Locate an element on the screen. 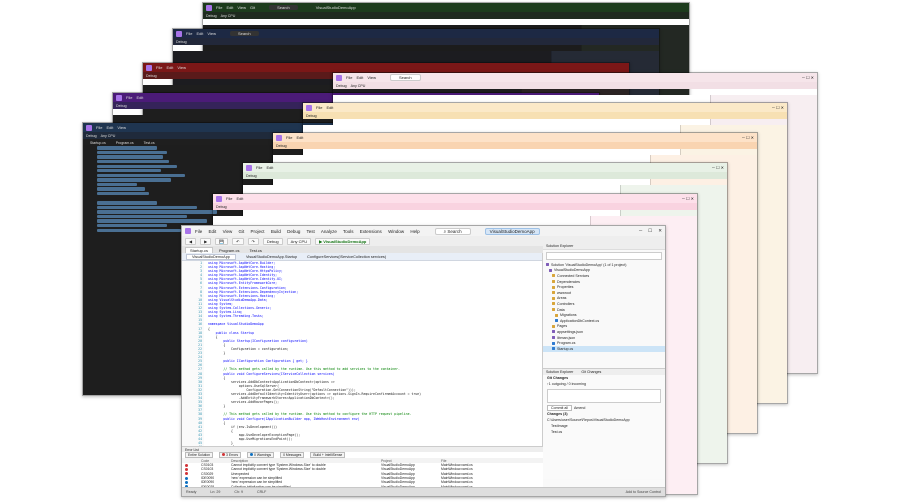 The image size is (900, 503). menu-bar: File Edit View Git is located at coordinates (237, 7).